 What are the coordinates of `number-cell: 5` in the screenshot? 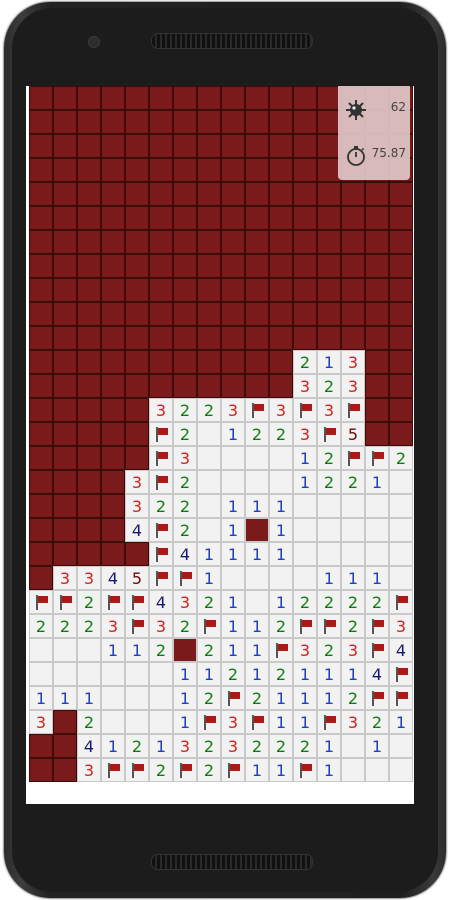 It's located at (137, 578).